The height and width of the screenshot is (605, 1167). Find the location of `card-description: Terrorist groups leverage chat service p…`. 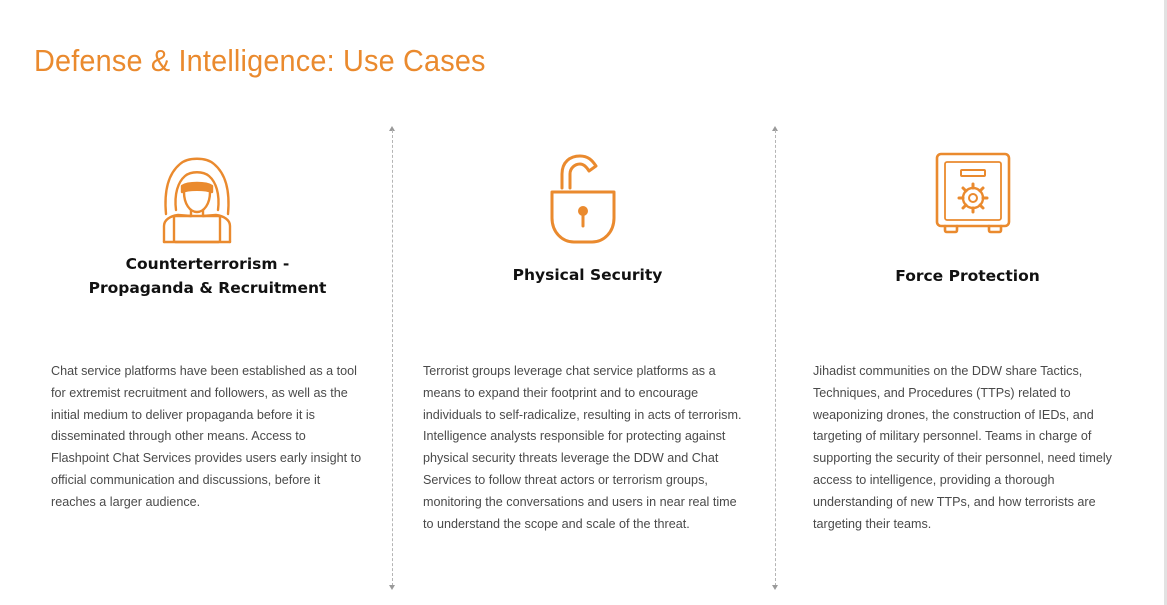

card-description: Terrorist groups leverage chat service p… is located at coordinates (582, 447).